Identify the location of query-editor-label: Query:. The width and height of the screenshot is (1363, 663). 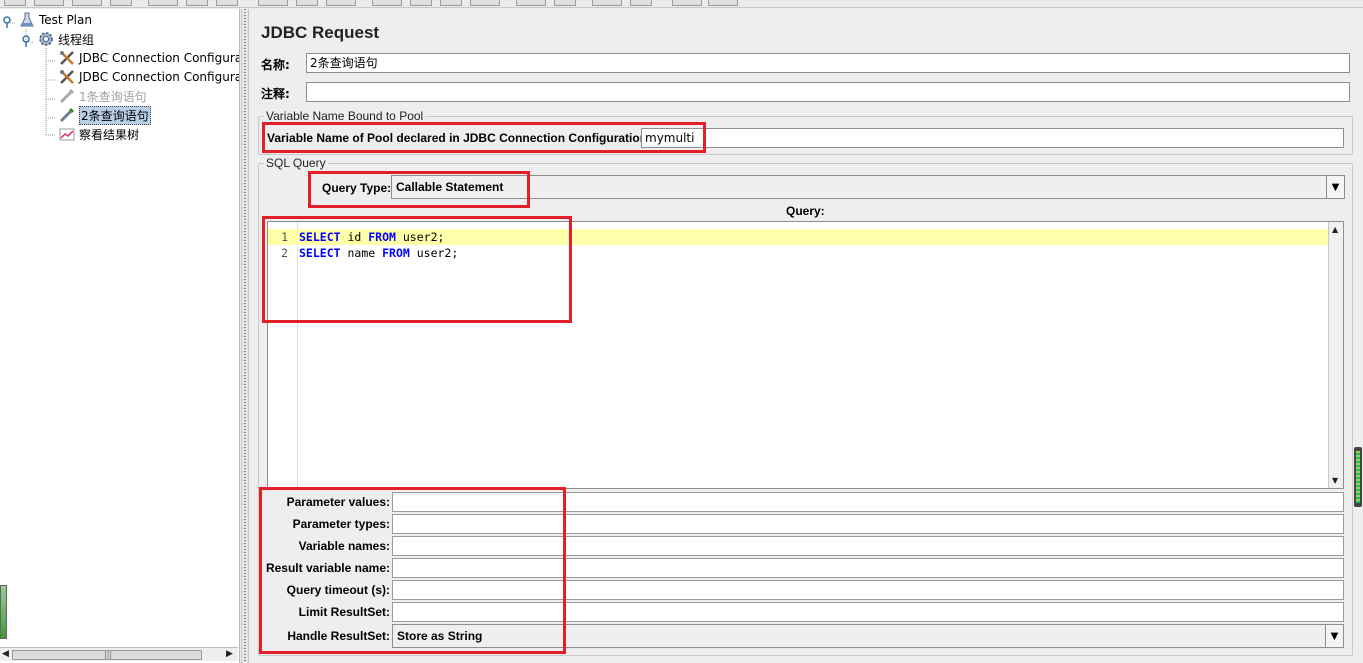
(805, 211).